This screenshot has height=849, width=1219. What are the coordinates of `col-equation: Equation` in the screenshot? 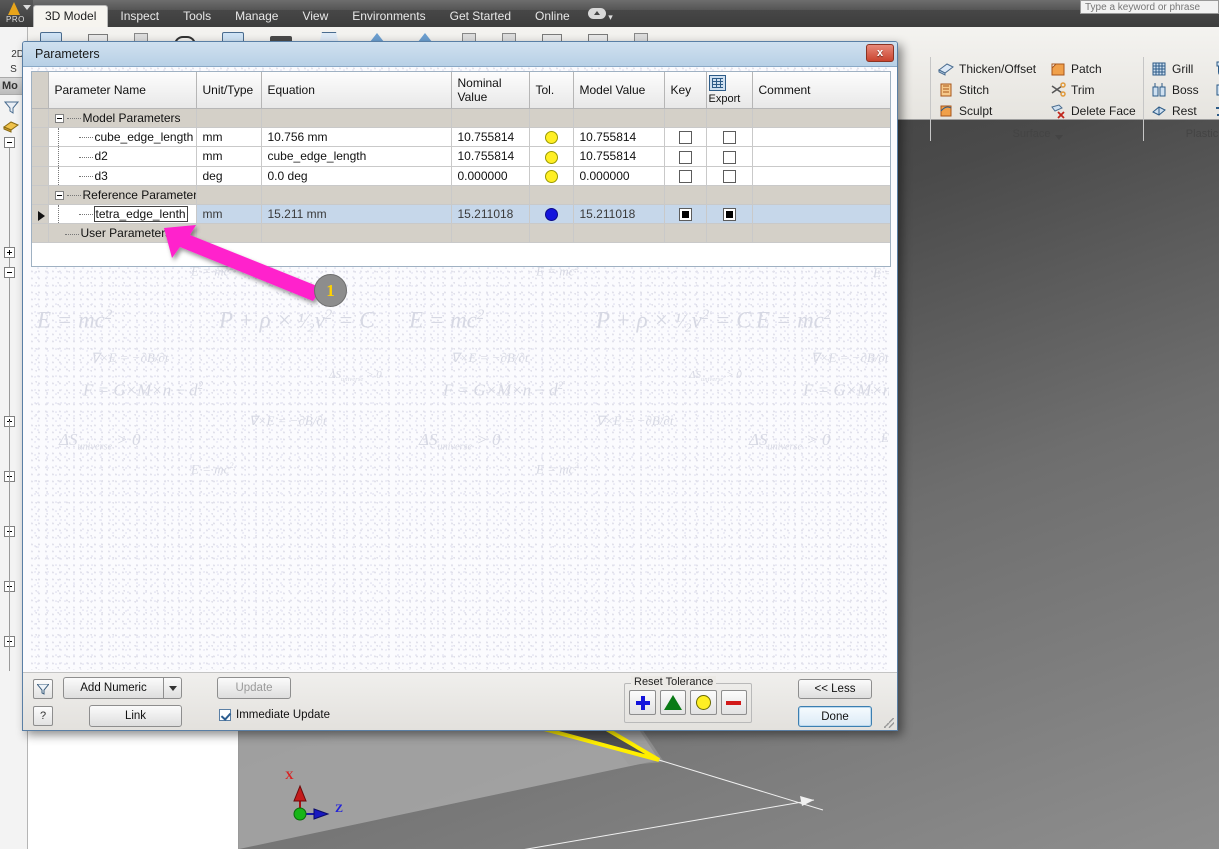 It's located at (356, 90).